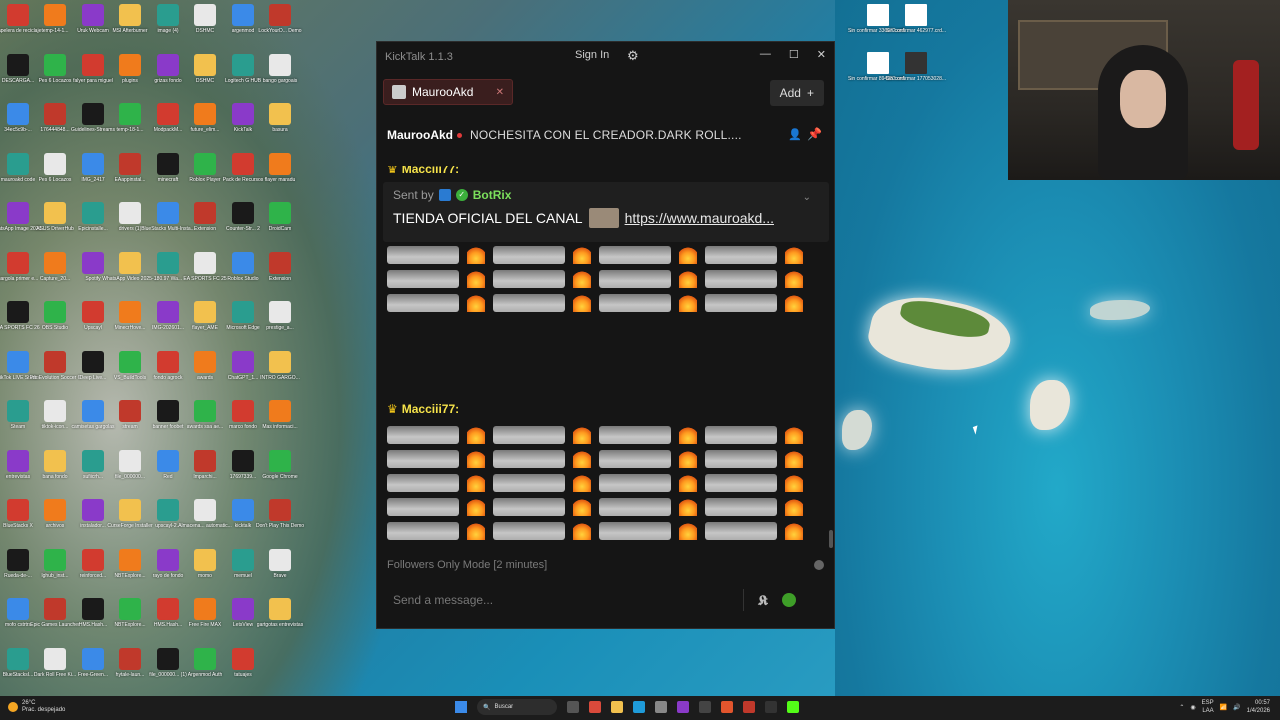 This screenshot has width=1280, height=720. Describe the element at coordinates (93, 68) in the screenshot. I see `desktop-icon: falyer para miguel` at that location.